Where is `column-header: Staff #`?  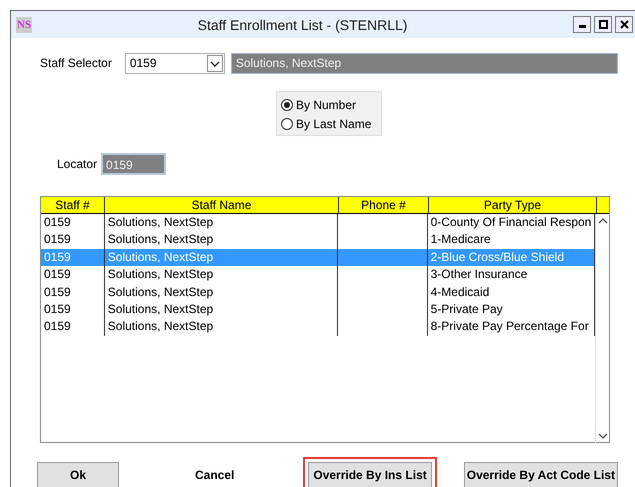 column-header: Staff # is located at coordinates (73, 205).